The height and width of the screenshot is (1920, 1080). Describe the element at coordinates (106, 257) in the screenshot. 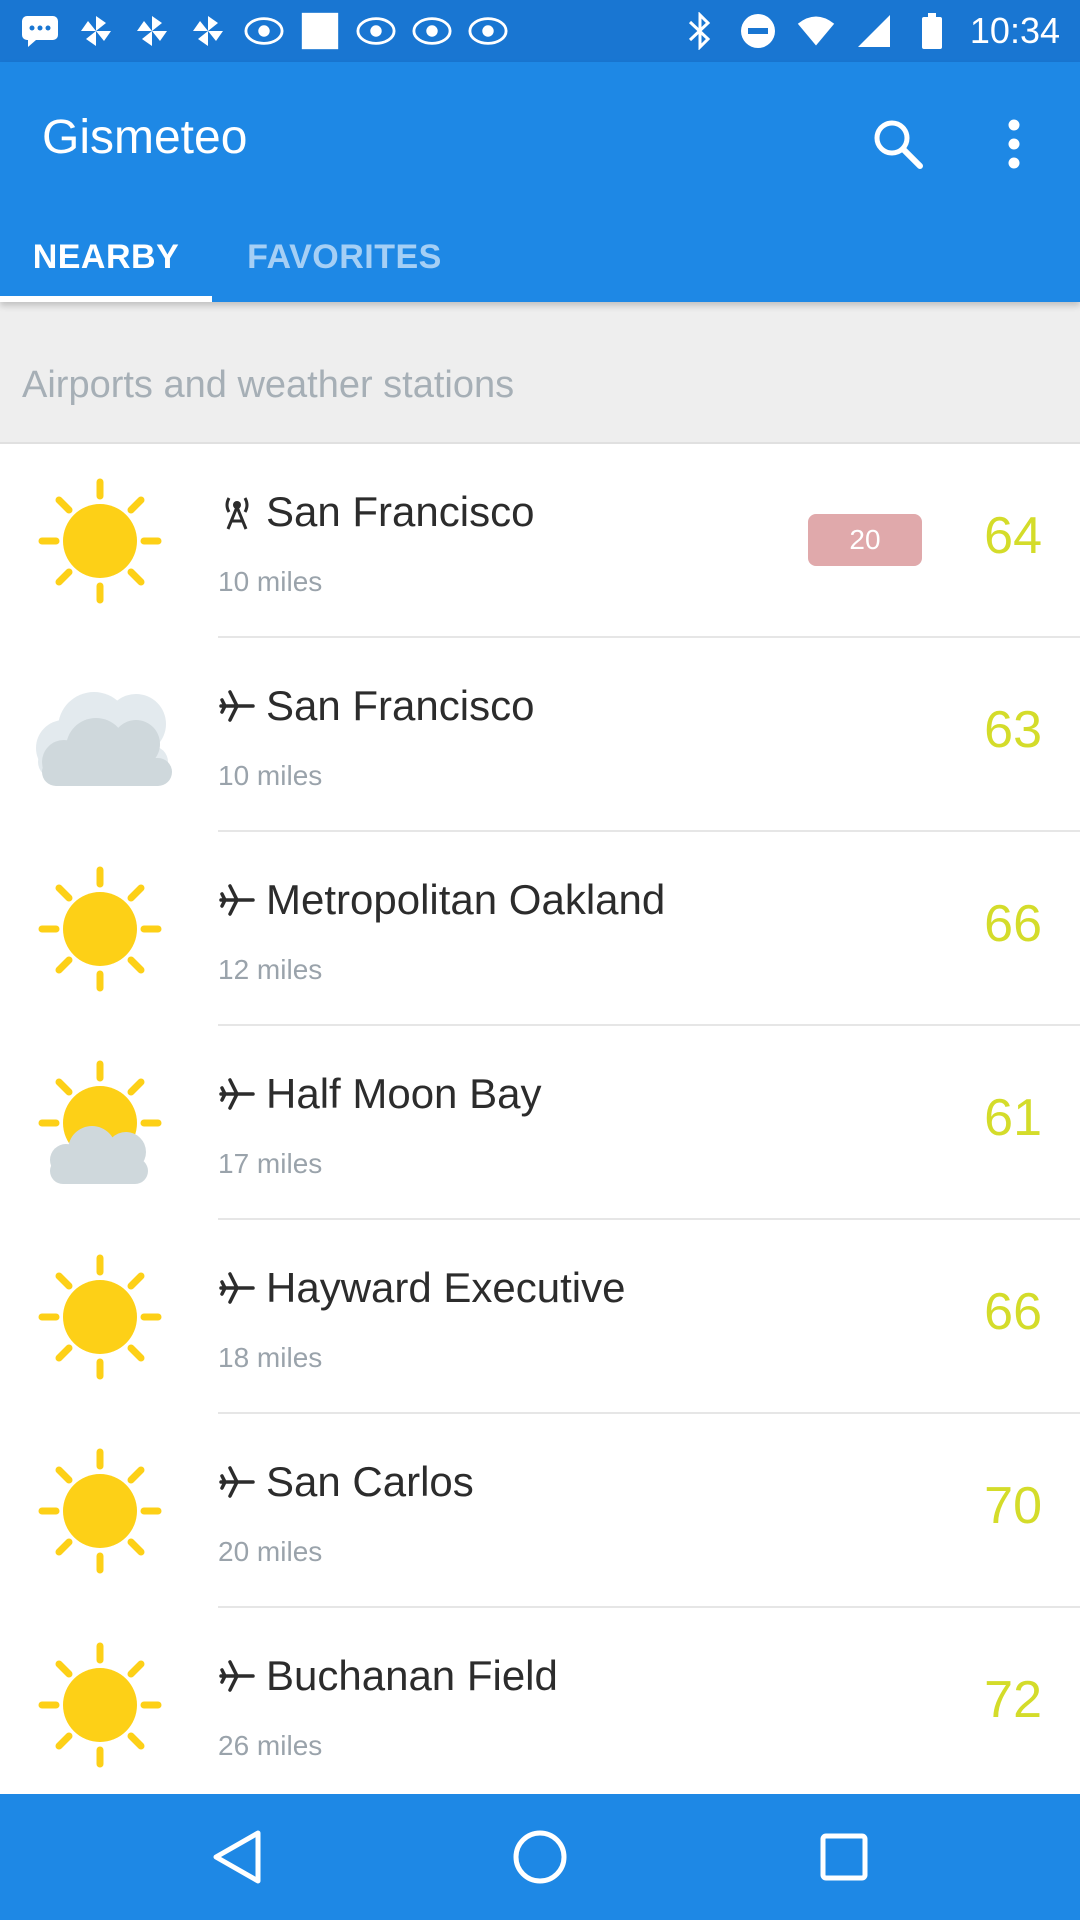

I see `tab-nearby: NEARBY` at that location.